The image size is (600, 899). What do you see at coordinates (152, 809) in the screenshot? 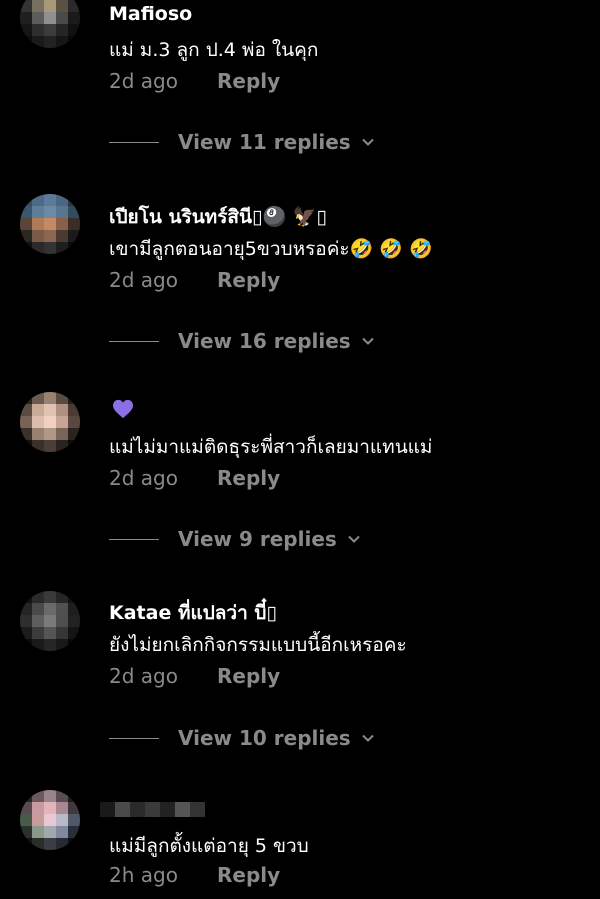
I see `pixelated-username` at bounding box center [152, 809].